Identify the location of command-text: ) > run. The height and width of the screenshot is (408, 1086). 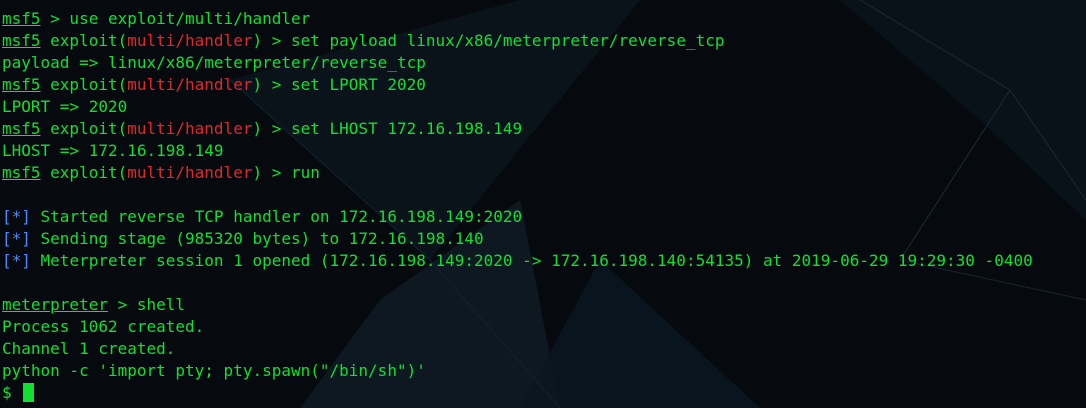
(286, 172).